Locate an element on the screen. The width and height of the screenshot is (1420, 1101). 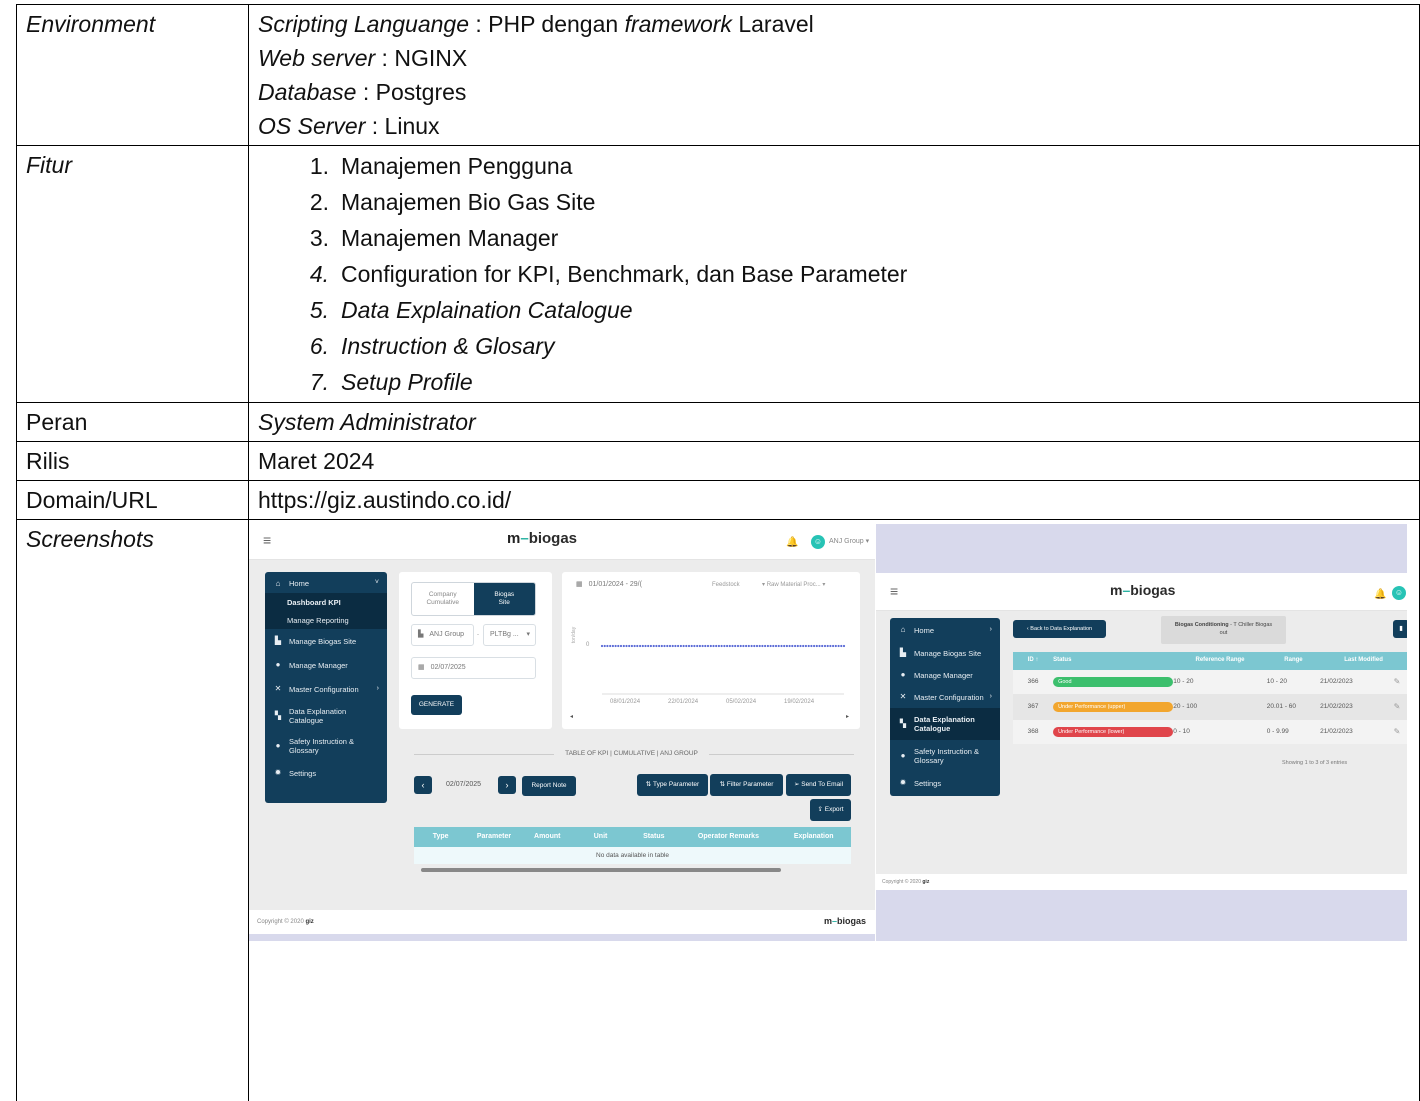
sidebar-item-manage-reporting: Manage Reporting is located at coordinates (326, 620).